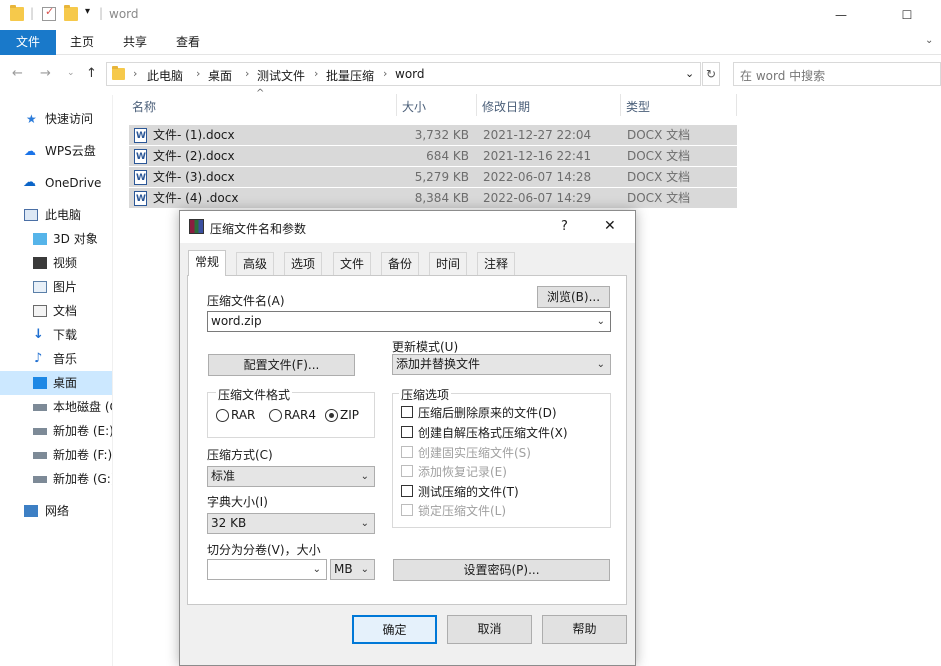 This screenshot has height=666, width=941. Describe the element at coordinates (410, 74) in the screenshot. I see `breadcrumb-word: word` at that location.